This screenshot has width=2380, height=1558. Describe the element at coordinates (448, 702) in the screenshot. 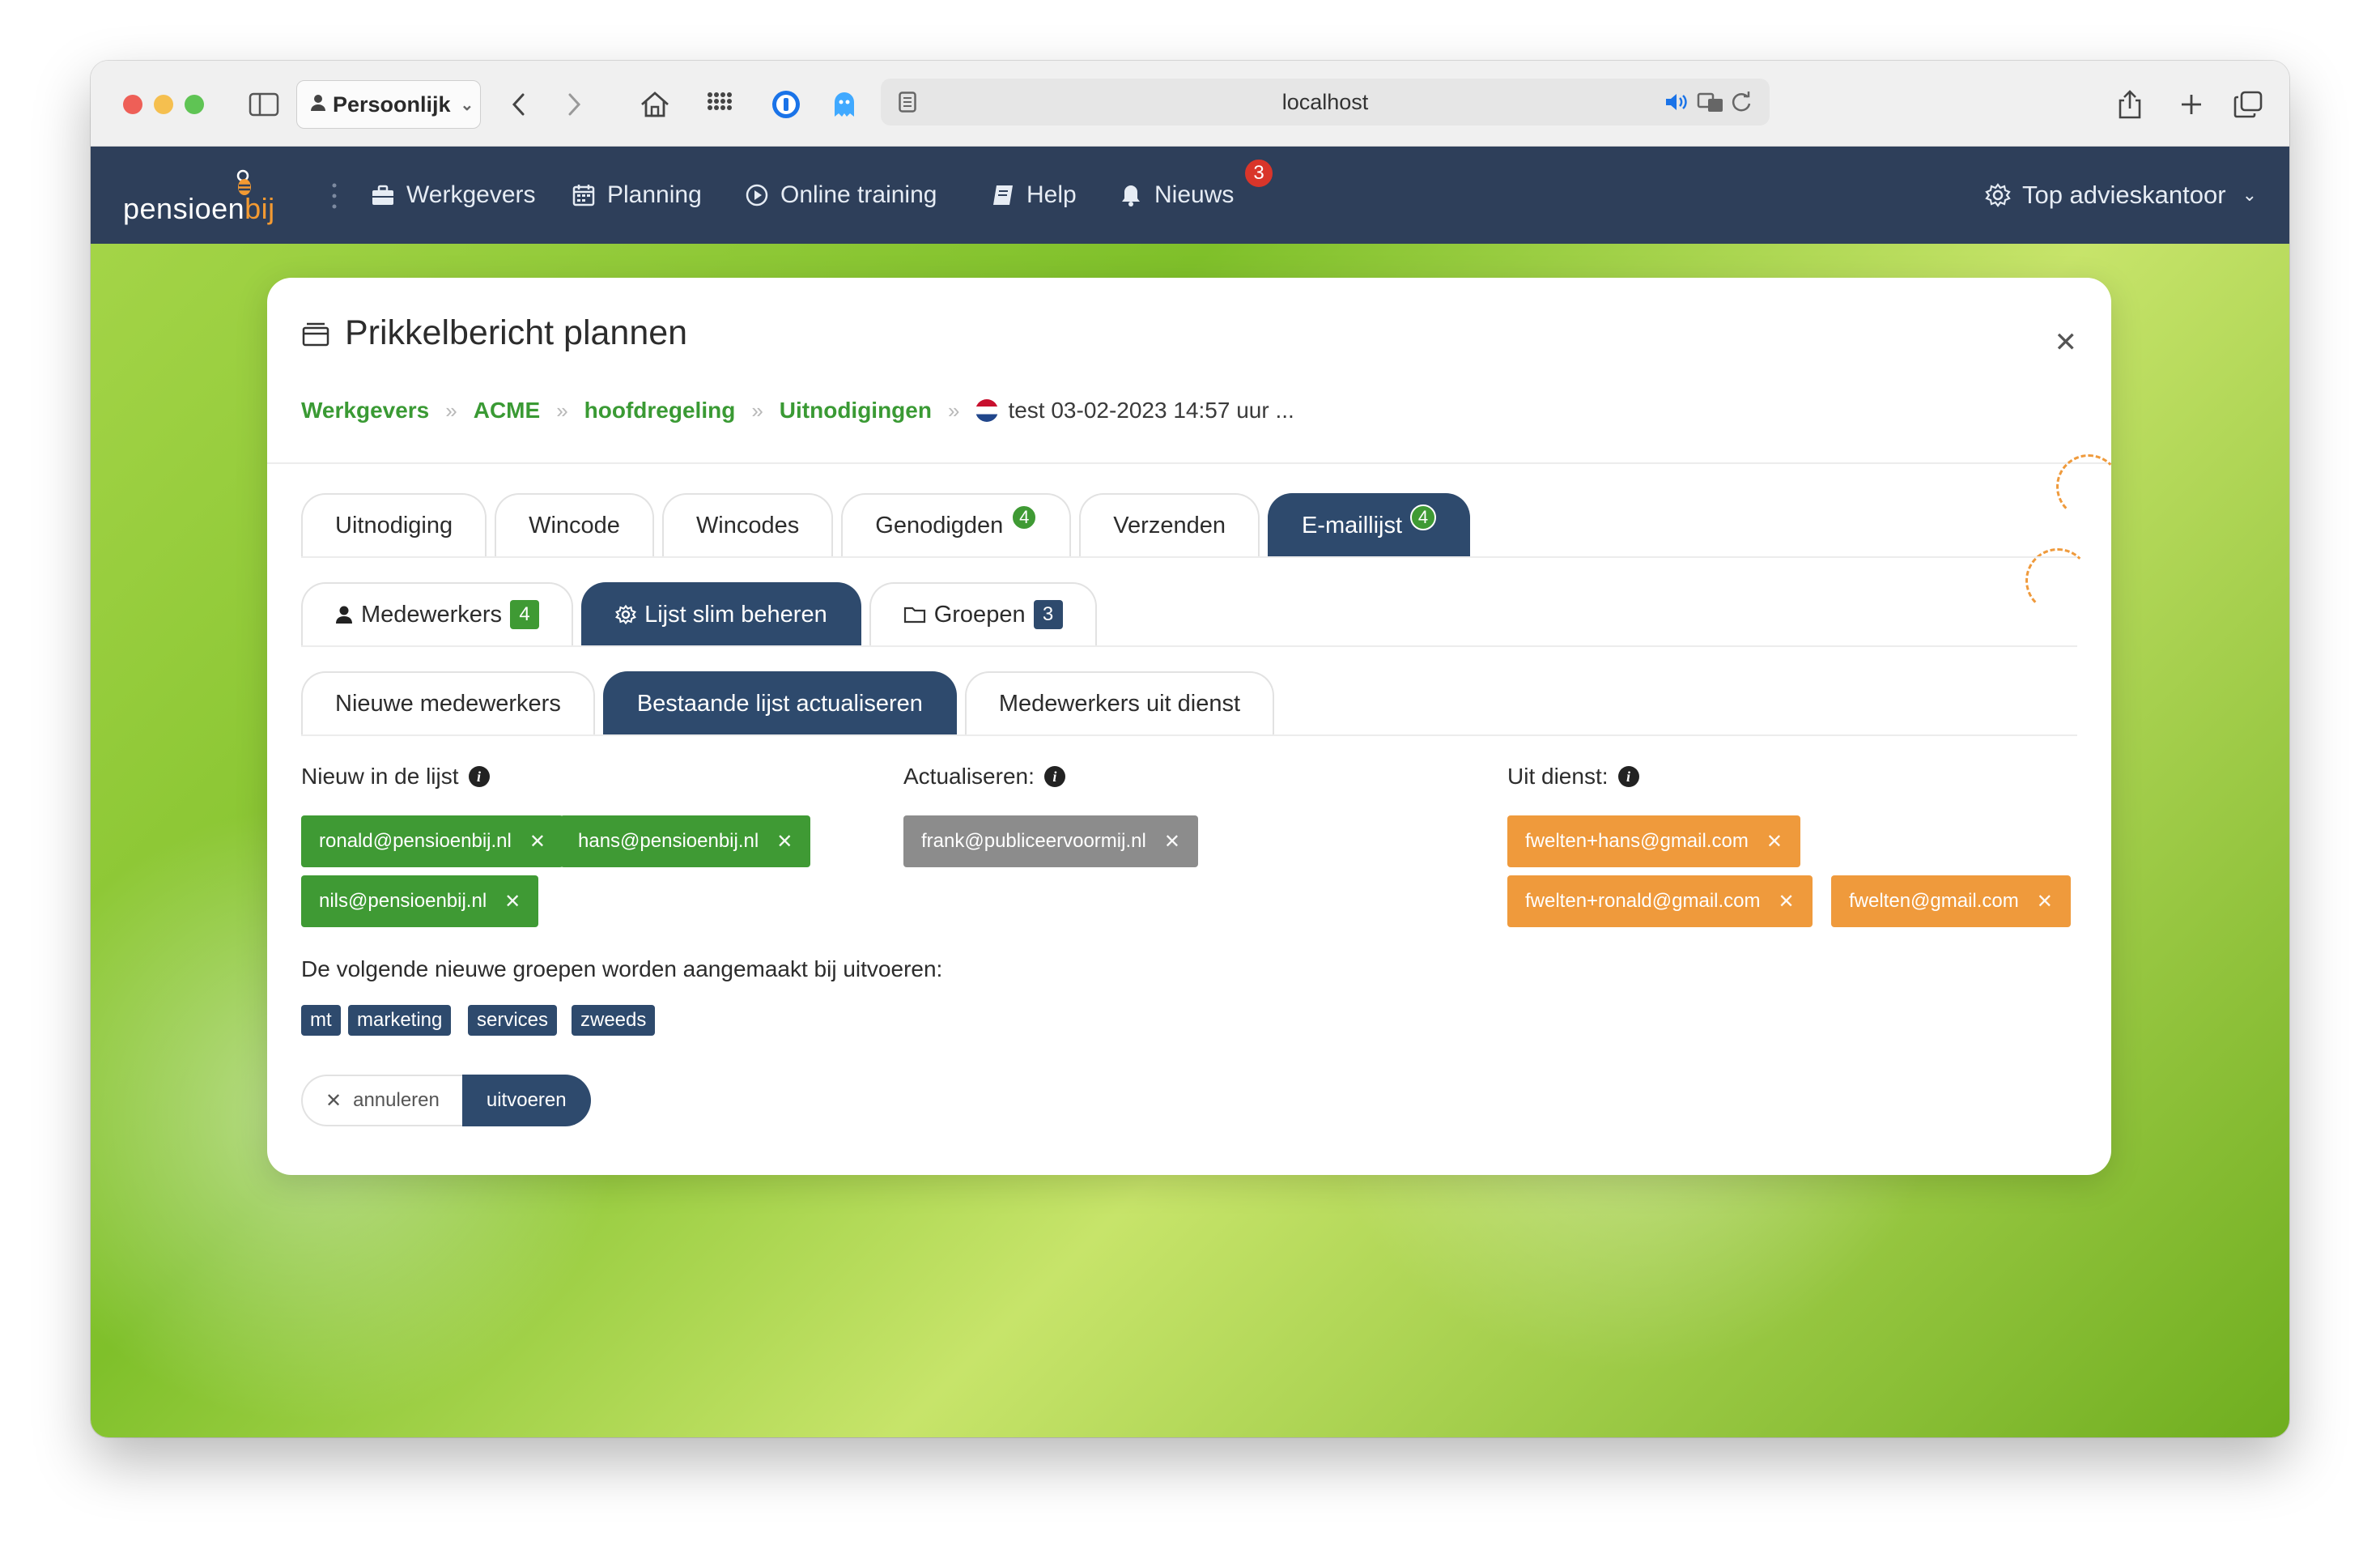

I see `tab-nieuwe-medewerkers: Nieuwe medewerkers` at that location.